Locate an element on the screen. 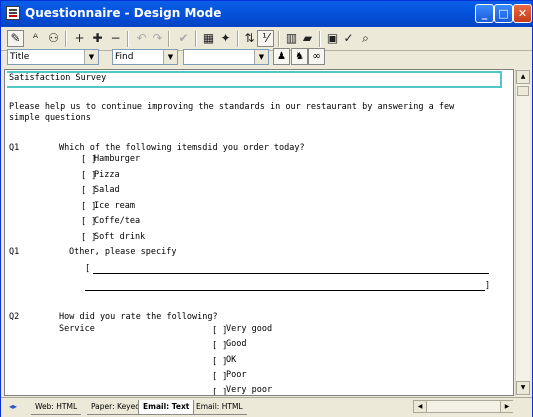  horizontal-scrollbar: ◀ ▶ is located at coordinates (463, 406).